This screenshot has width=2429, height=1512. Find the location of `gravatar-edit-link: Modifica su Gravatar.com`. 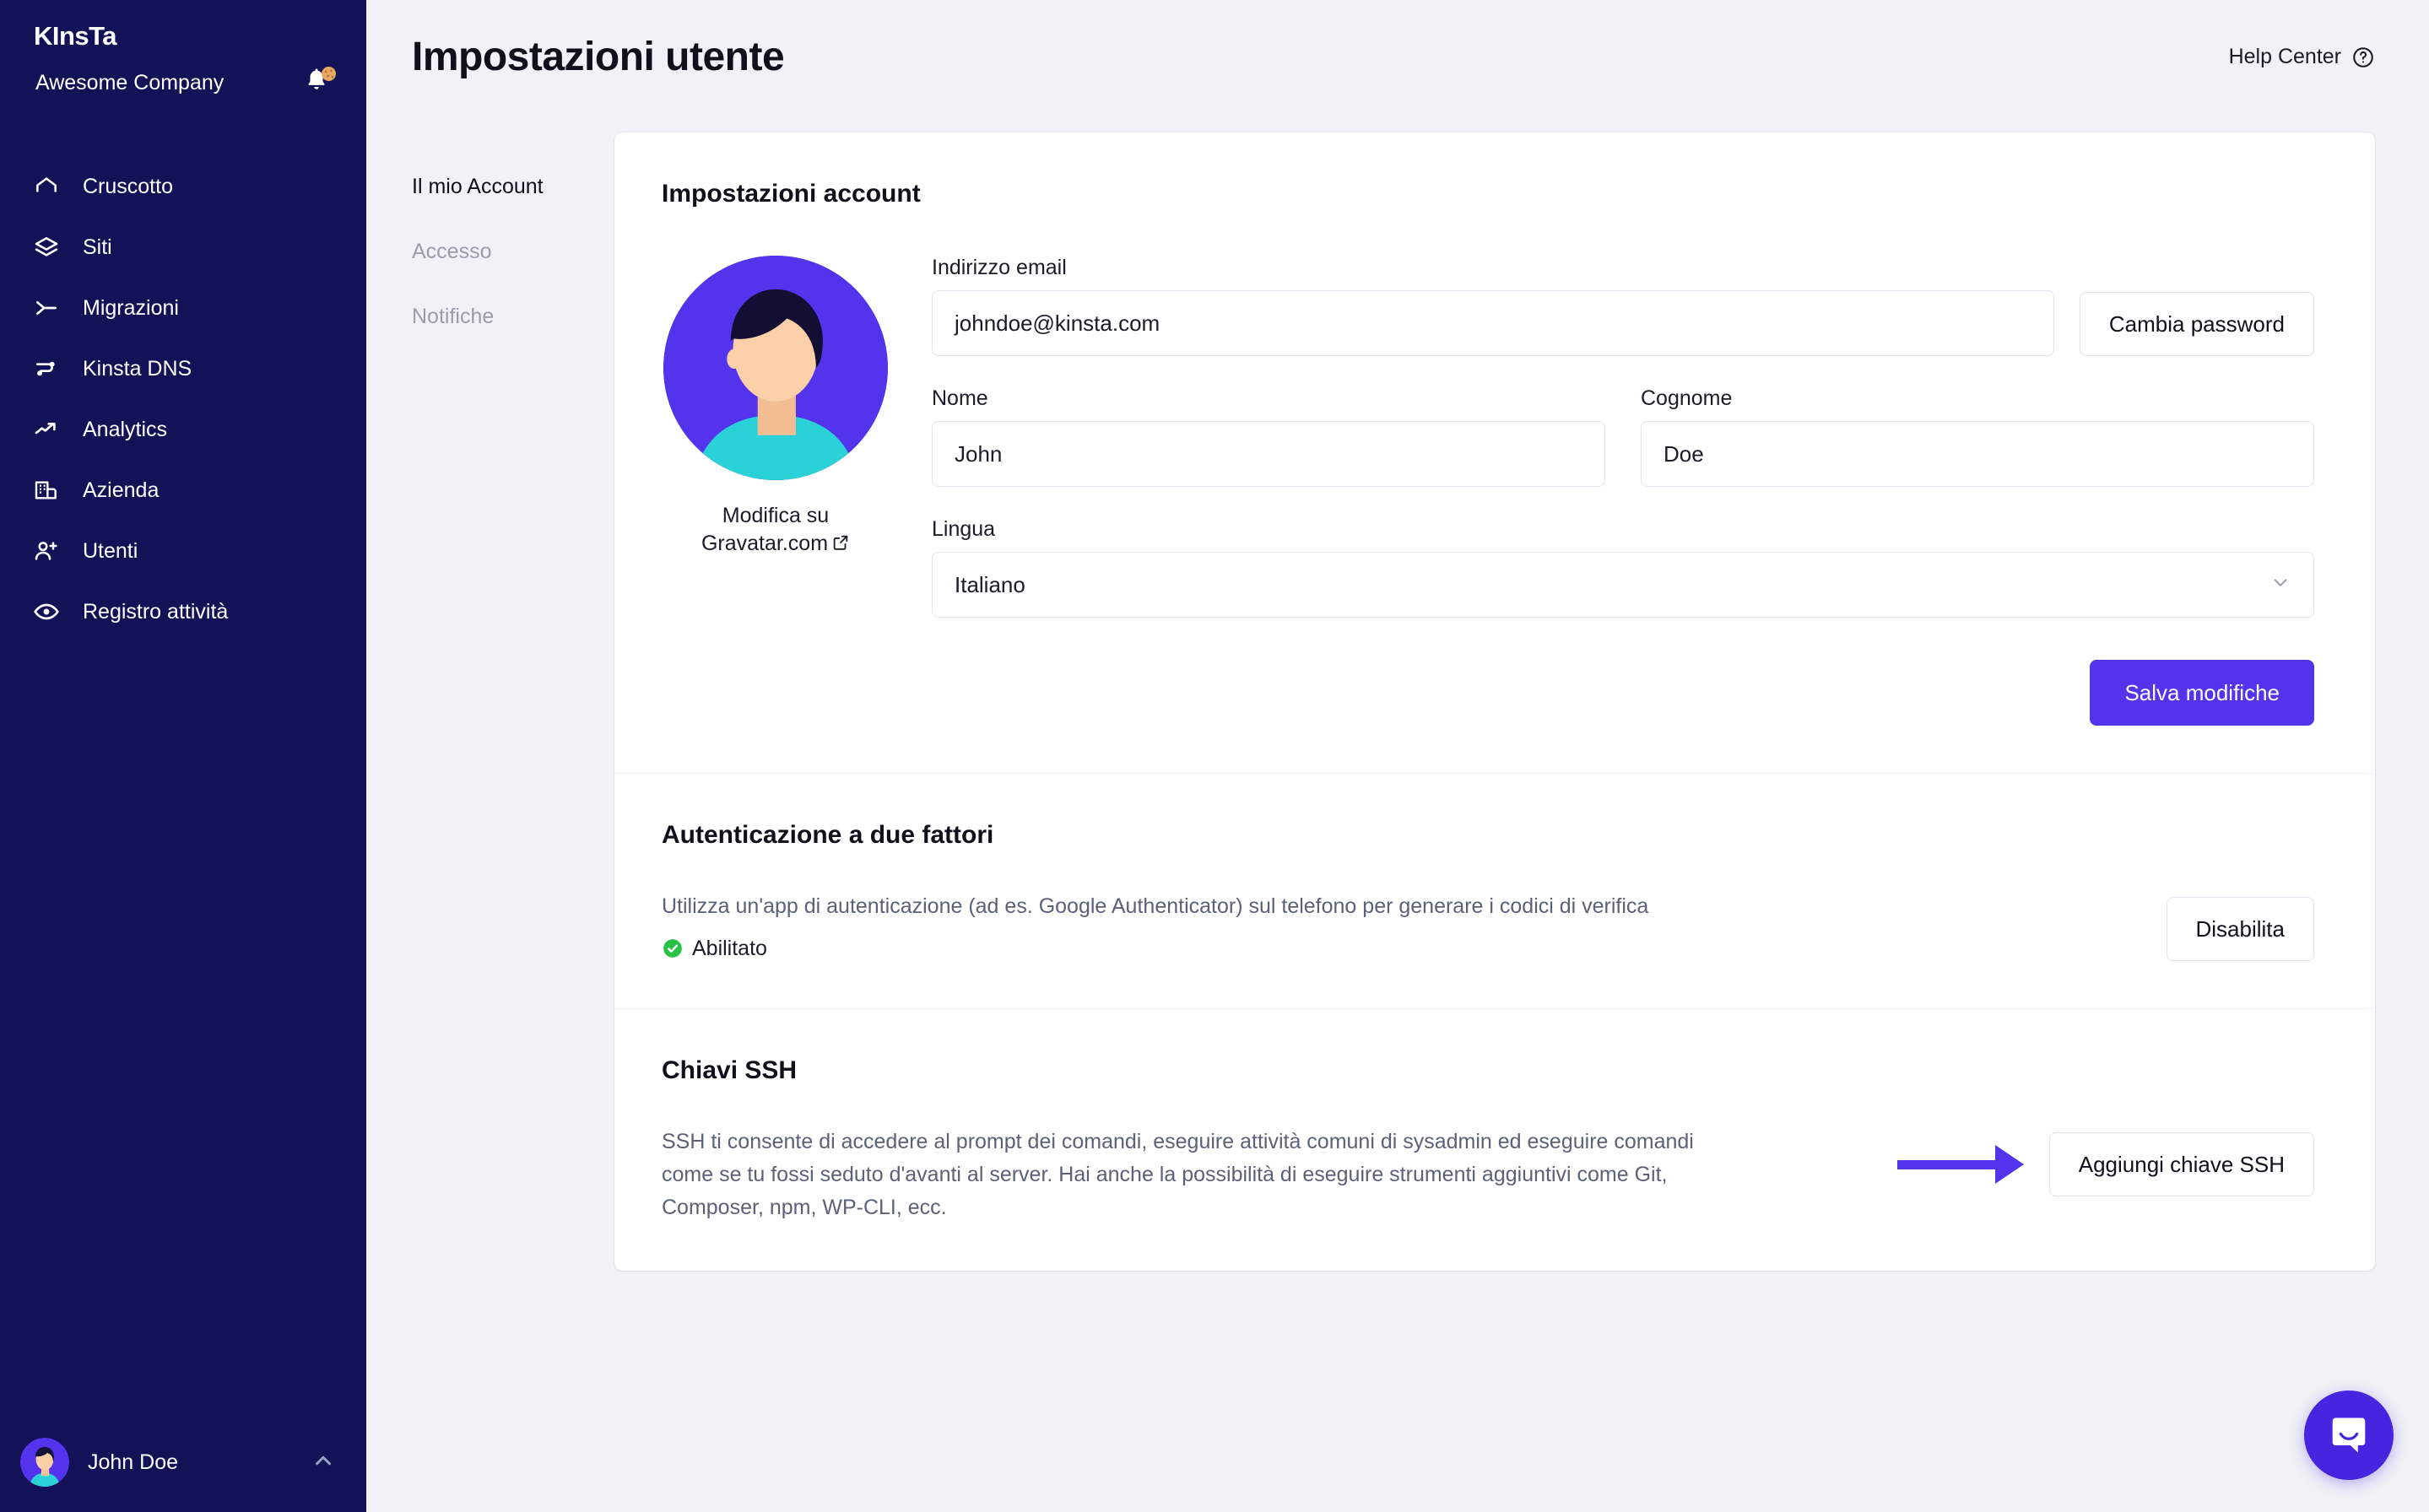

gravatar-edit-link: Modifica su Gravatar.com is located at coordinates (776, 529).